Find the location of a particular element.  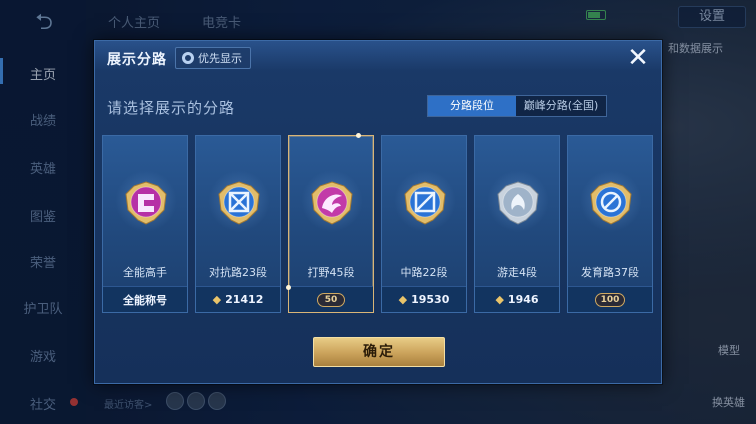

confirm-button: 确定 is located at coordinates (379, 352).